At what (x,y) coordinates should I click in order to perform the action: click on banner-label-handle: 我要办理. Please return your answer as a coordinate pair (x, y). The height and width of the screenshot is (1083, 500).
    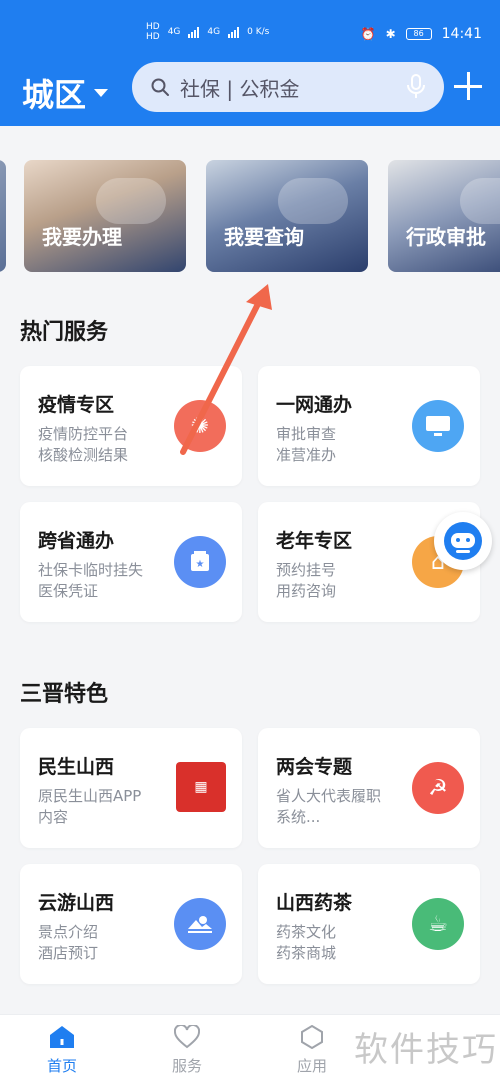
    Looking at the image, I should click on (82, 237).